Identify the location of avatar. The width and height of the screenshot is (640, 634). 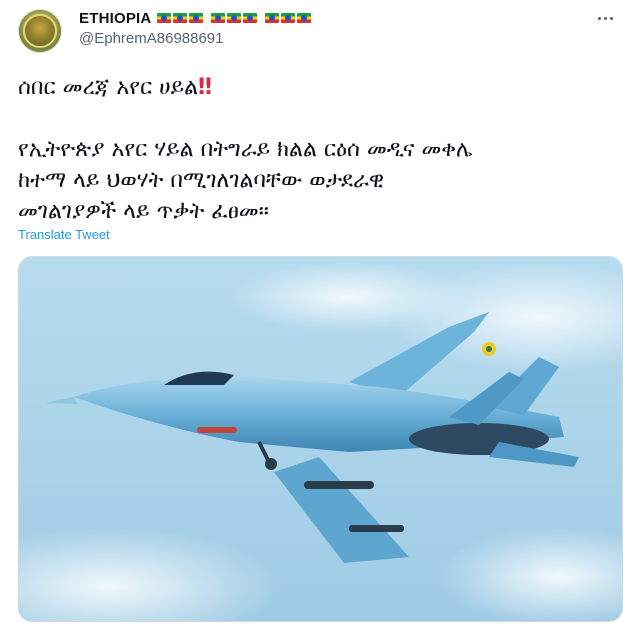
(40, 31).